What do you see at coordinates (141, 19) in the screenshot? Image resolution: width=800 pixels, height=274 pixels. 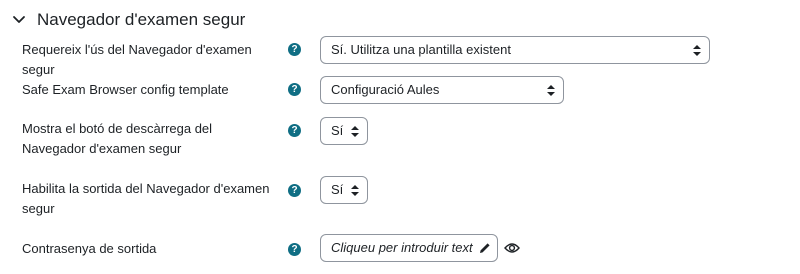 I see `section-title: Navegador d'examen segur` at bounding box center [141, 19].